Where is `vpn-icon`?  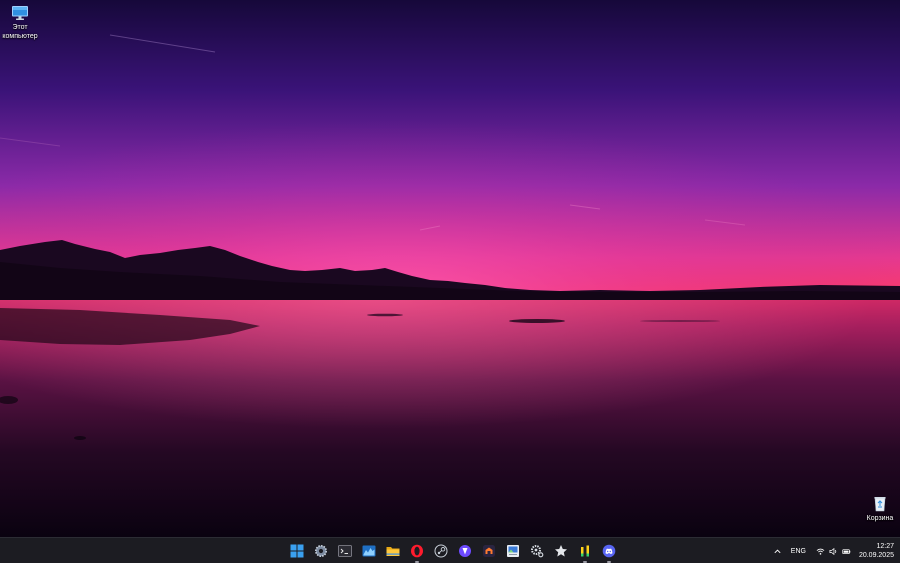 vpn-icon is located at coordinates (465, 551).